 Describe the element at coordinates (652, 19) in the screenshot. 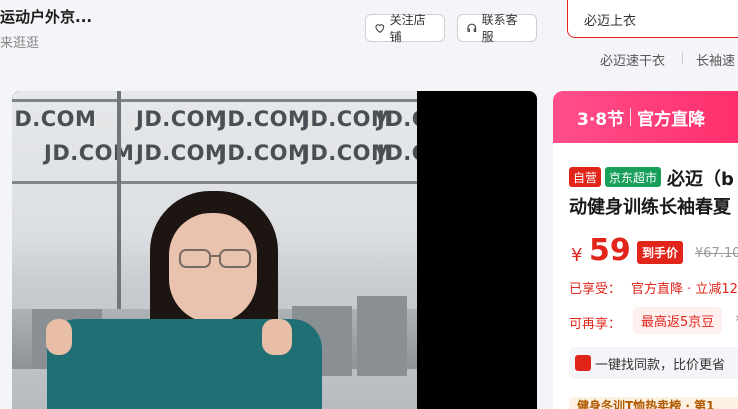

I see `search-input: 必迈上衣` at that location.